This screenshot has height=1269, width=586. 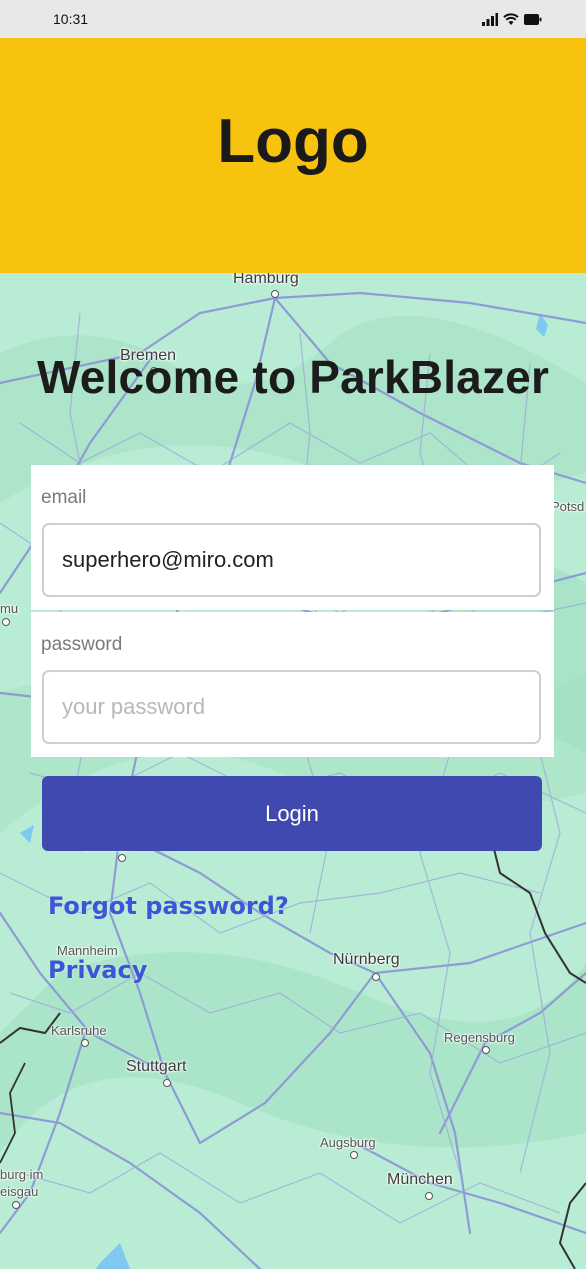 I want to click on city-label: mu, so click(x=9, y=613).